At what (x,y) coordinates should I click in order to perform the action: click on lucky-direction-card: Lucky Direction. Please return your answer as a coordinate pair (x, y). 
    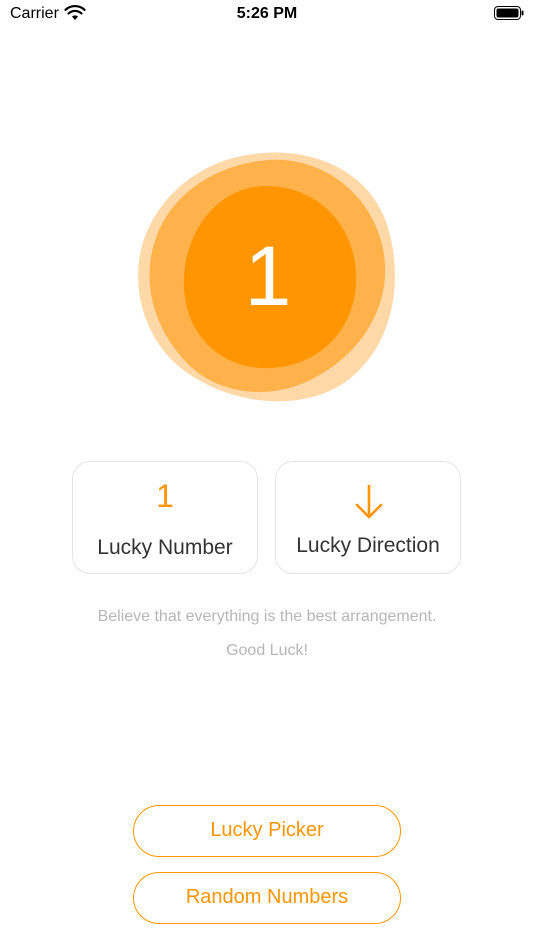
    Looking at the image, I should click on (368, 517).